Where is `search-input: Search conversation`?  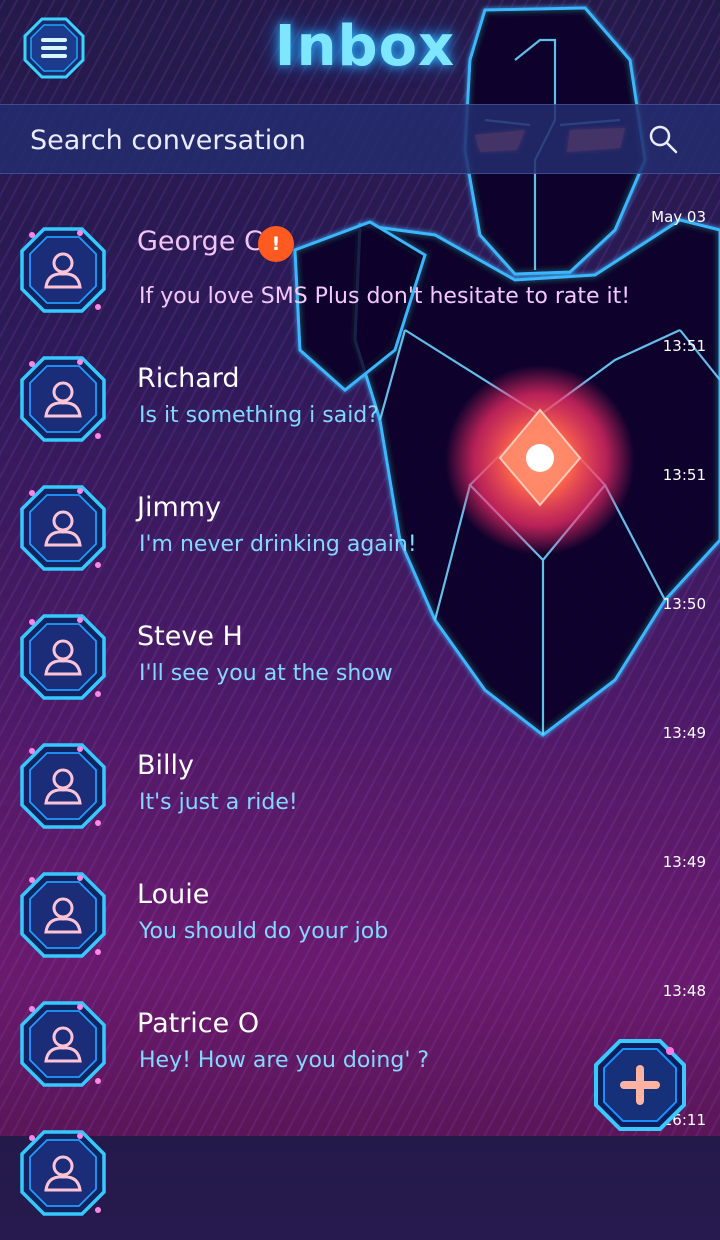 search-input: Search conversation is located at coordinates (168, 140).